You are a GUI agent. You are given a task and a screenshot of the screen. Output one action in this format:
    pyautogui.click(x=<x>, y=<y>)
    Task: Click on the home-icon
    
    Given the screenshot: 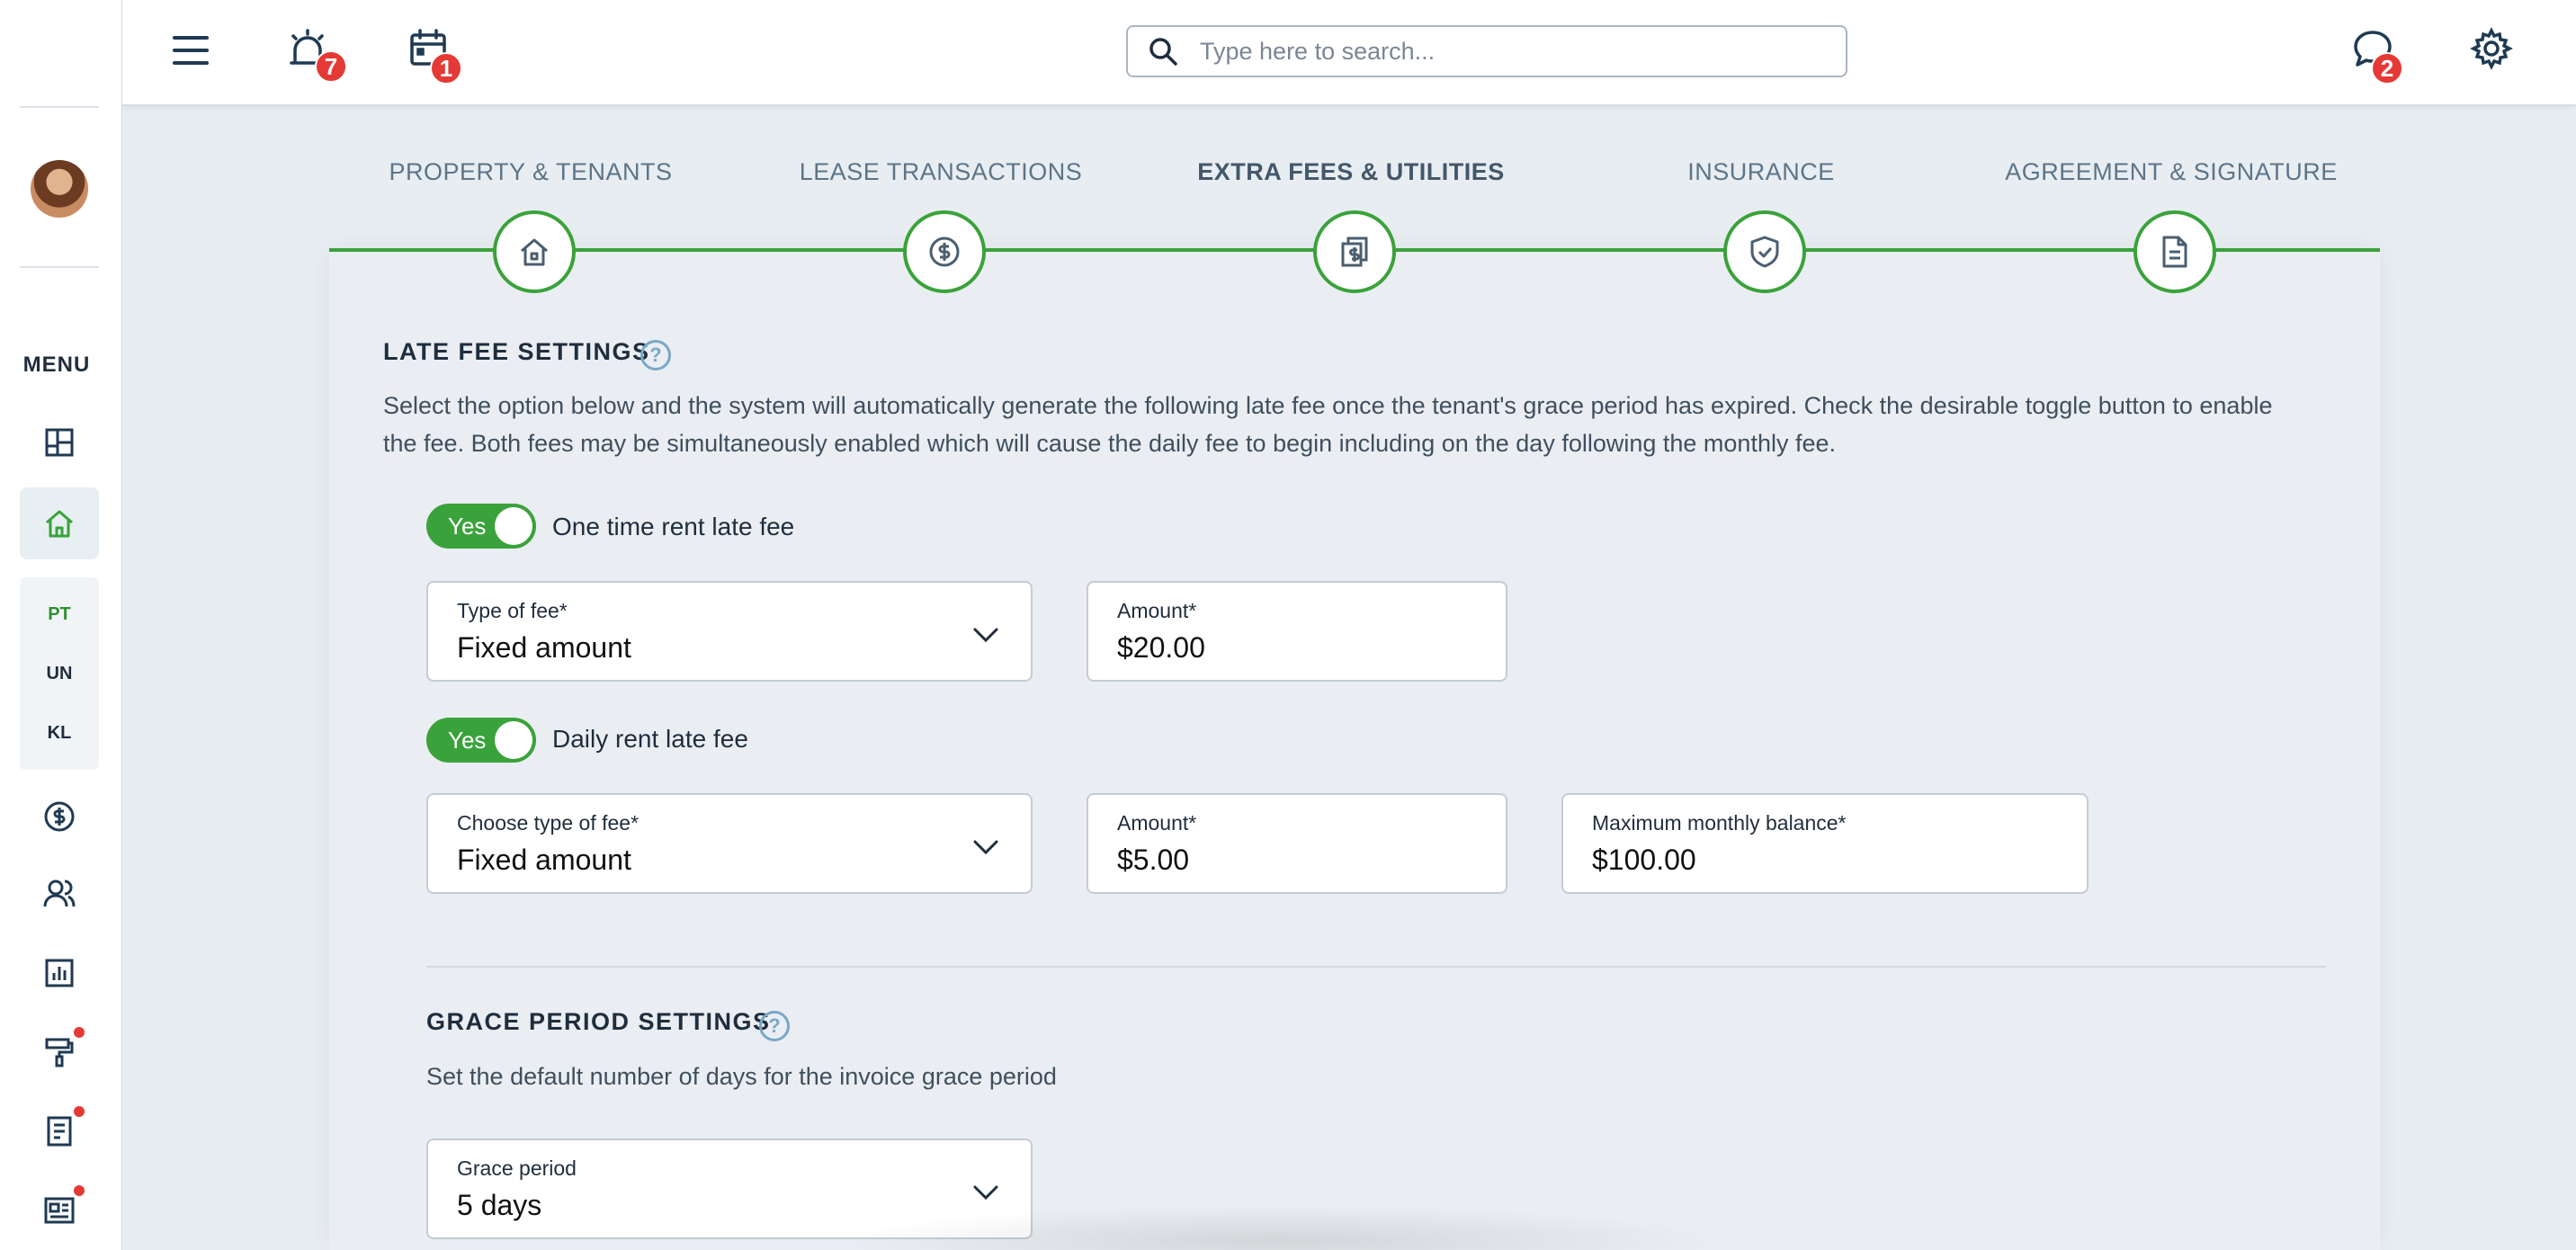 What is the action you would take?
    pyautogui.click(x=60, y=523)
    